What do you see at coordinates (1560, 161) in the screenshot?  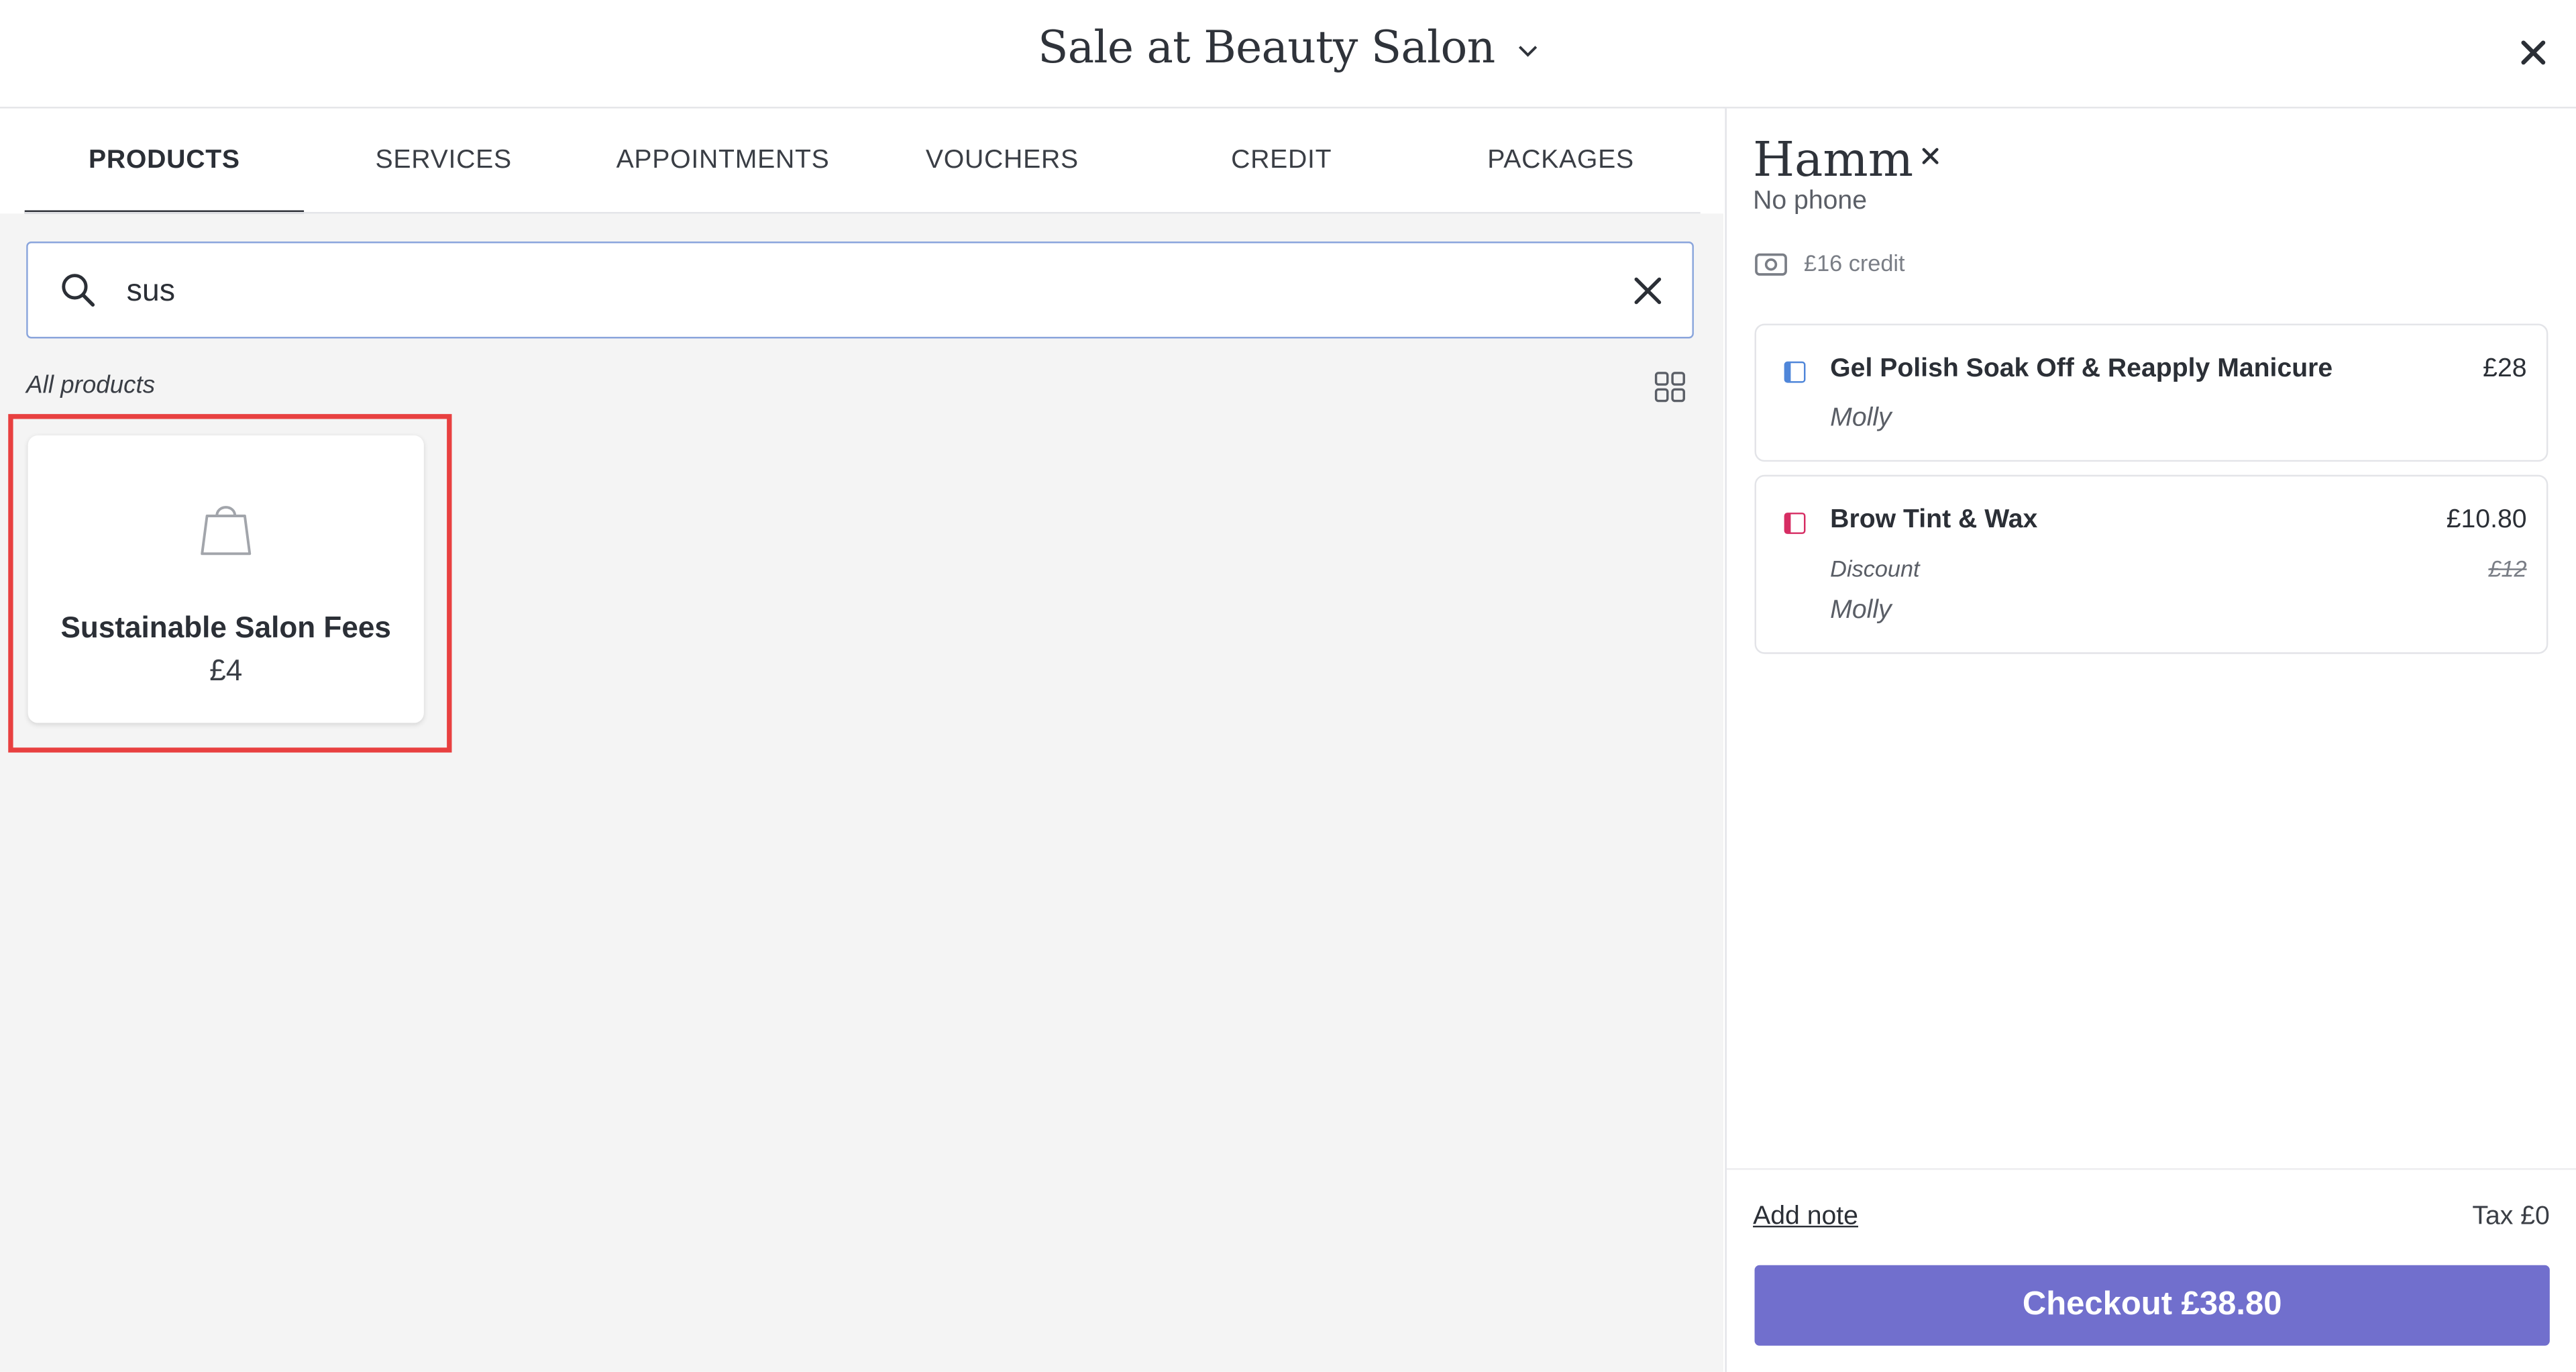 I see `tab-packages: PACKAGES` at bounding box center [1560, 161].